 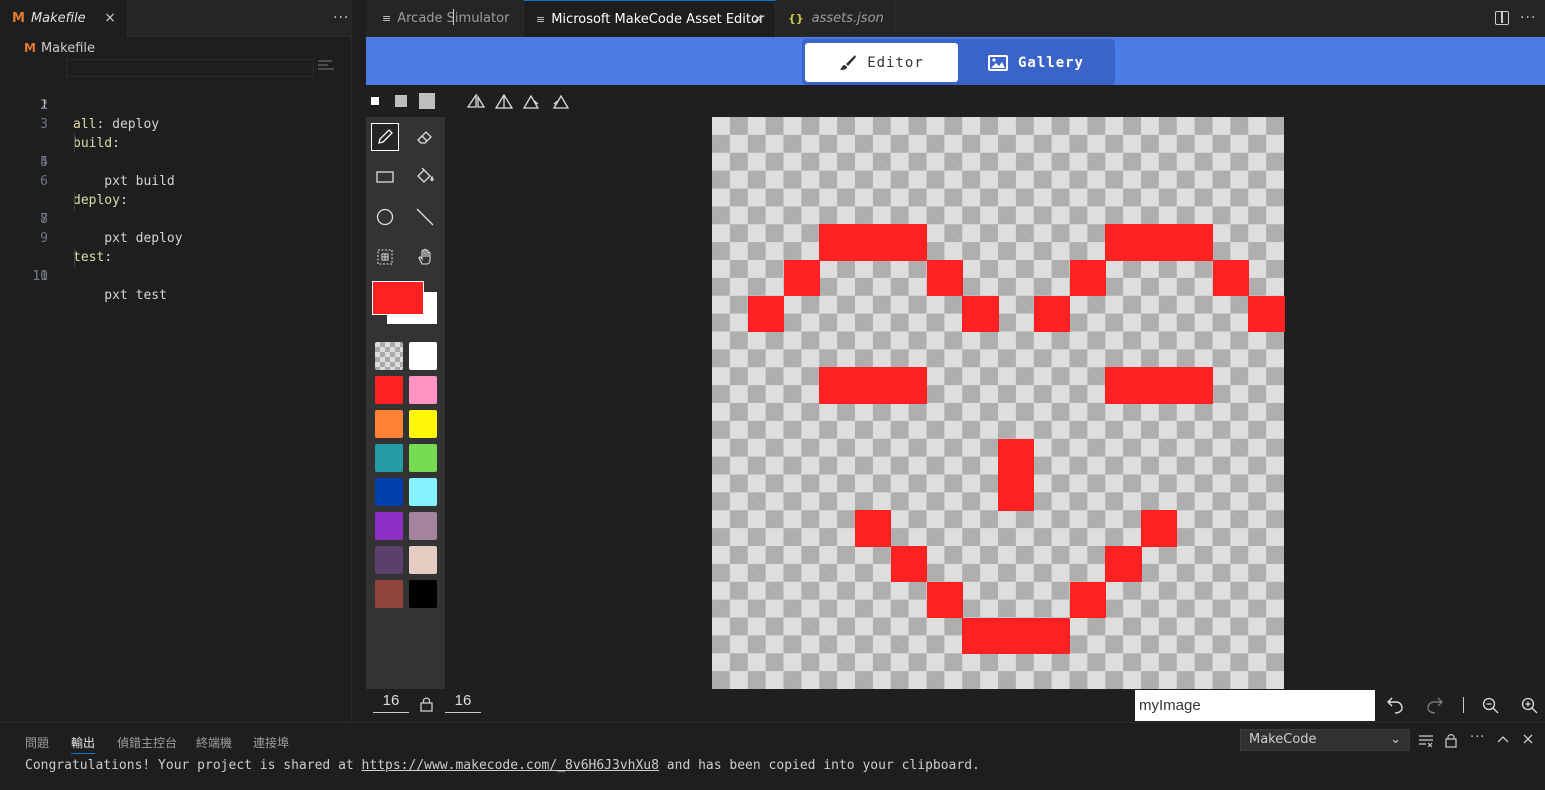 I want to click on breadcrumb: M Makefile, so click(x=59, y=48).